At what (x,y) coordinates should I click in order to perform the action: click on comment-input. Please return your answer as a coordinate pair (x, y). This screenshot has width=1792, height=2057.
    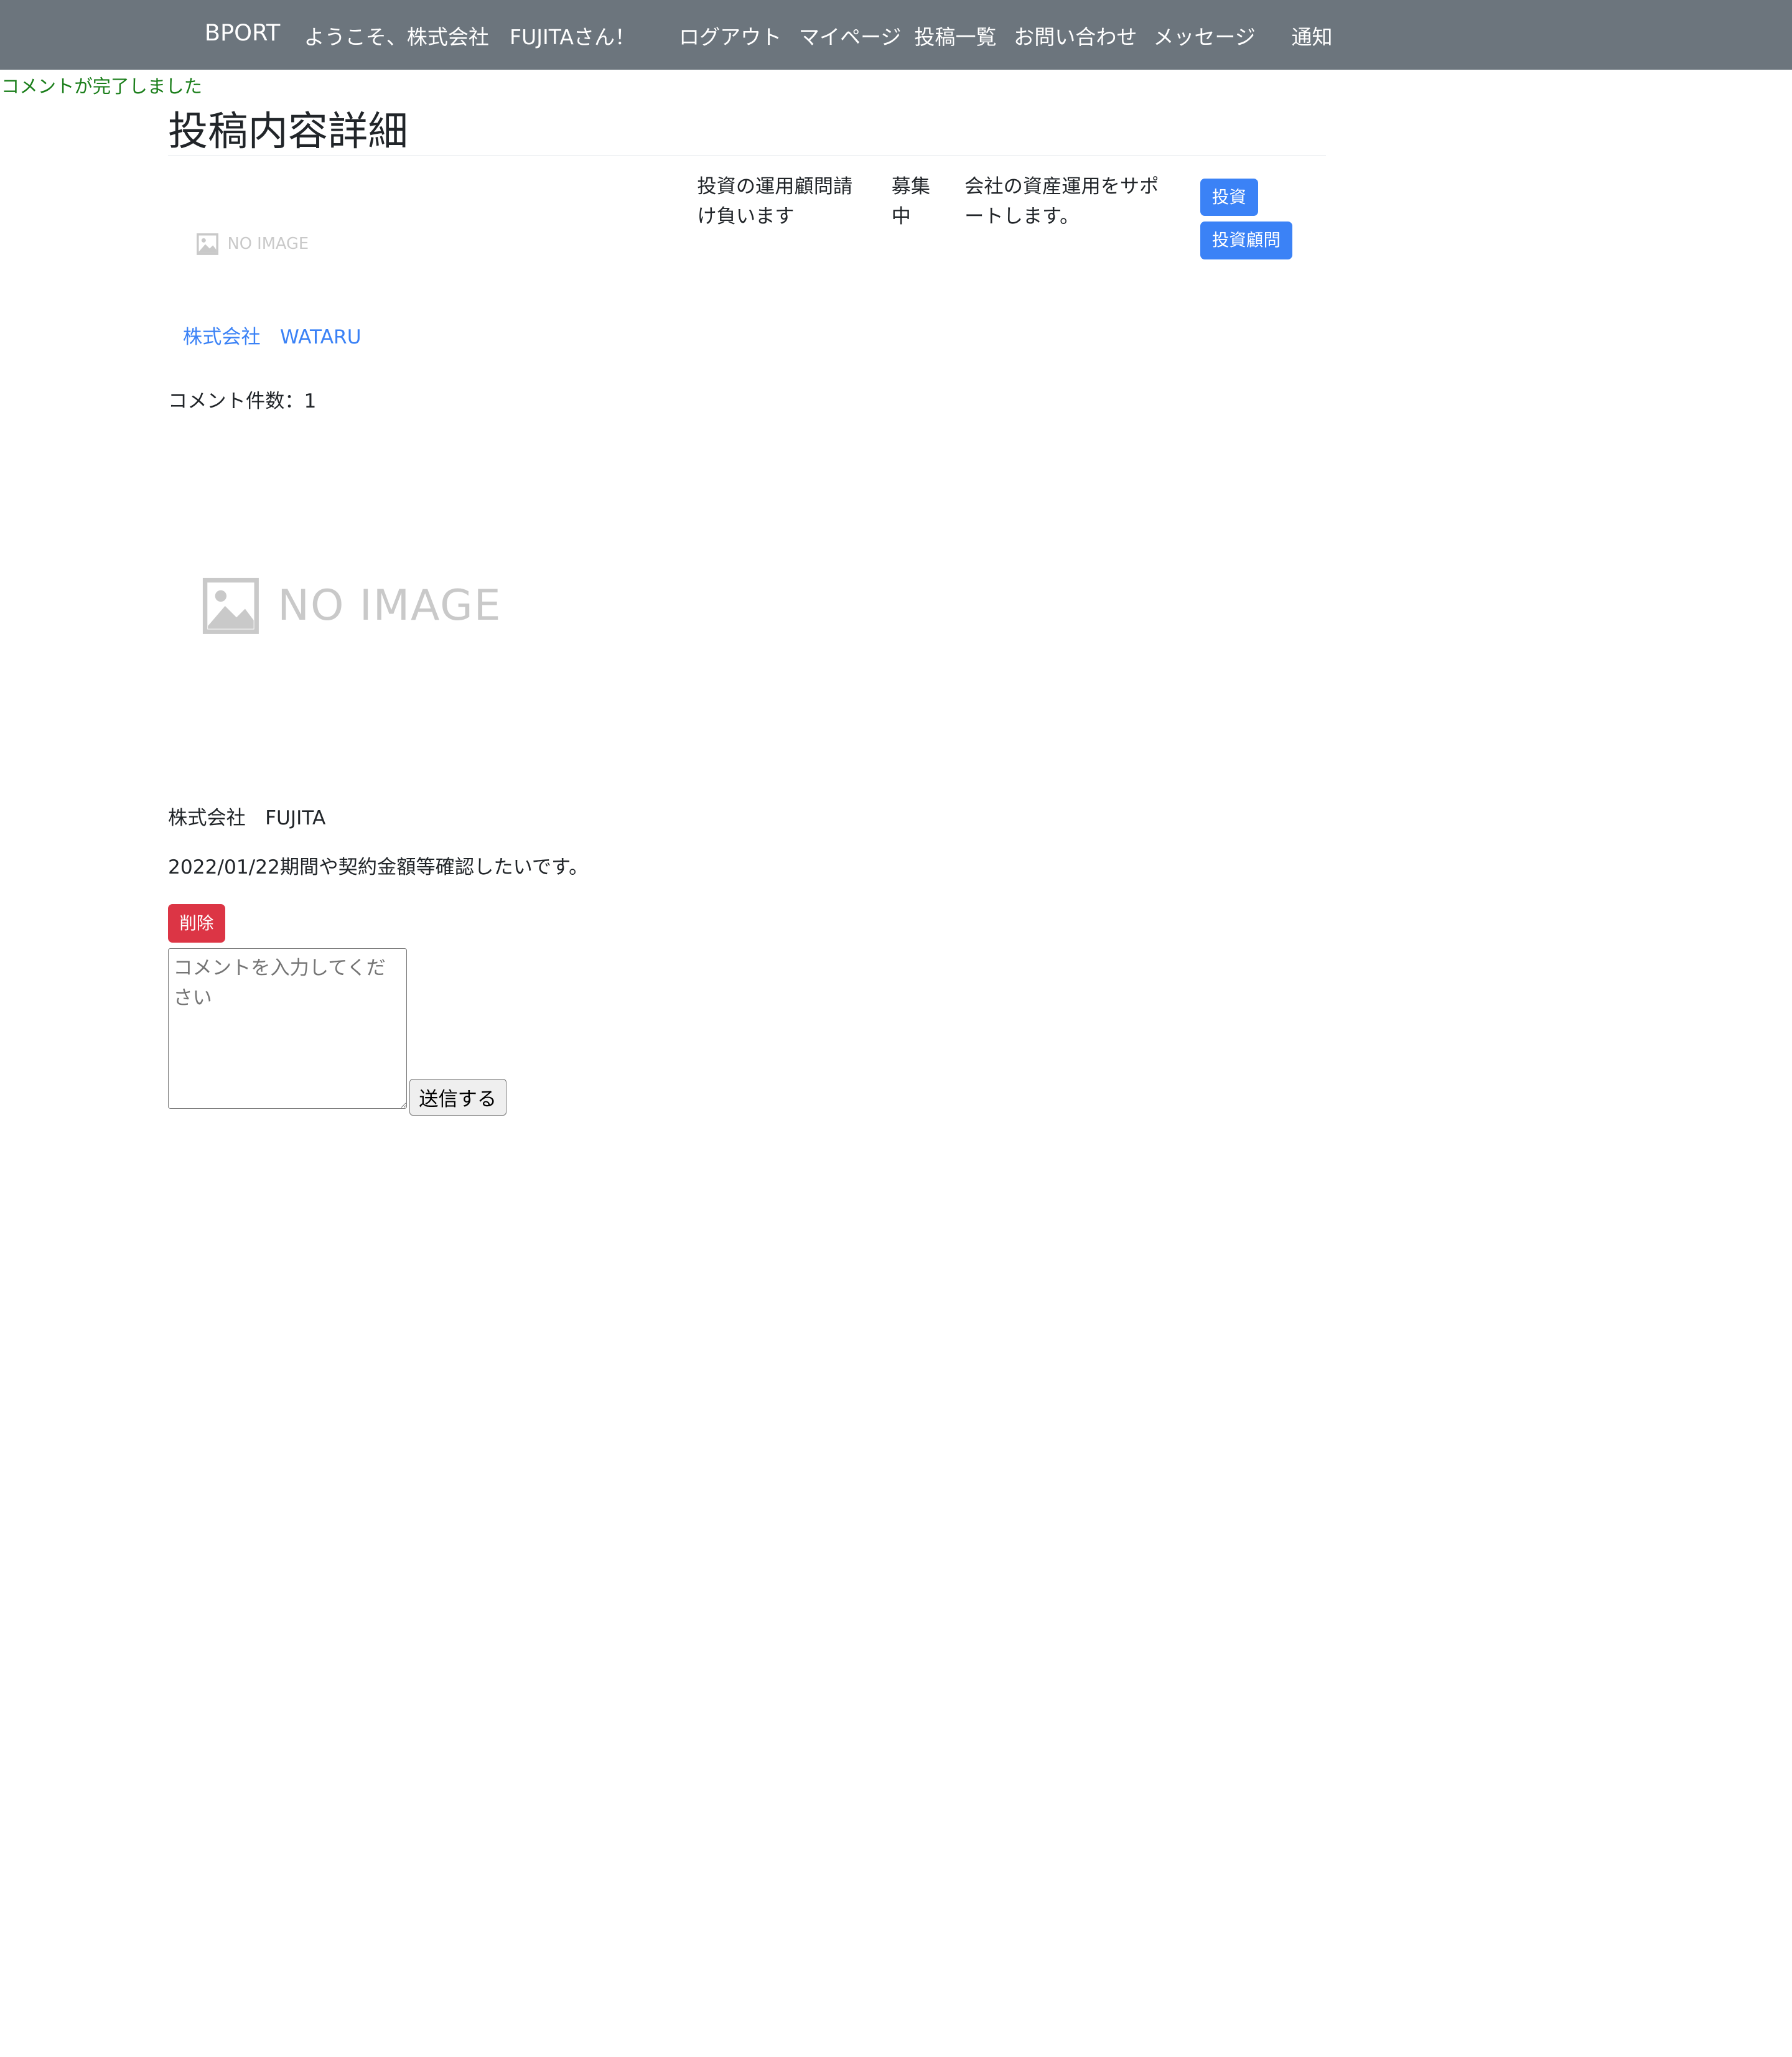
    Looking at the image, I should click on (287, 1028).